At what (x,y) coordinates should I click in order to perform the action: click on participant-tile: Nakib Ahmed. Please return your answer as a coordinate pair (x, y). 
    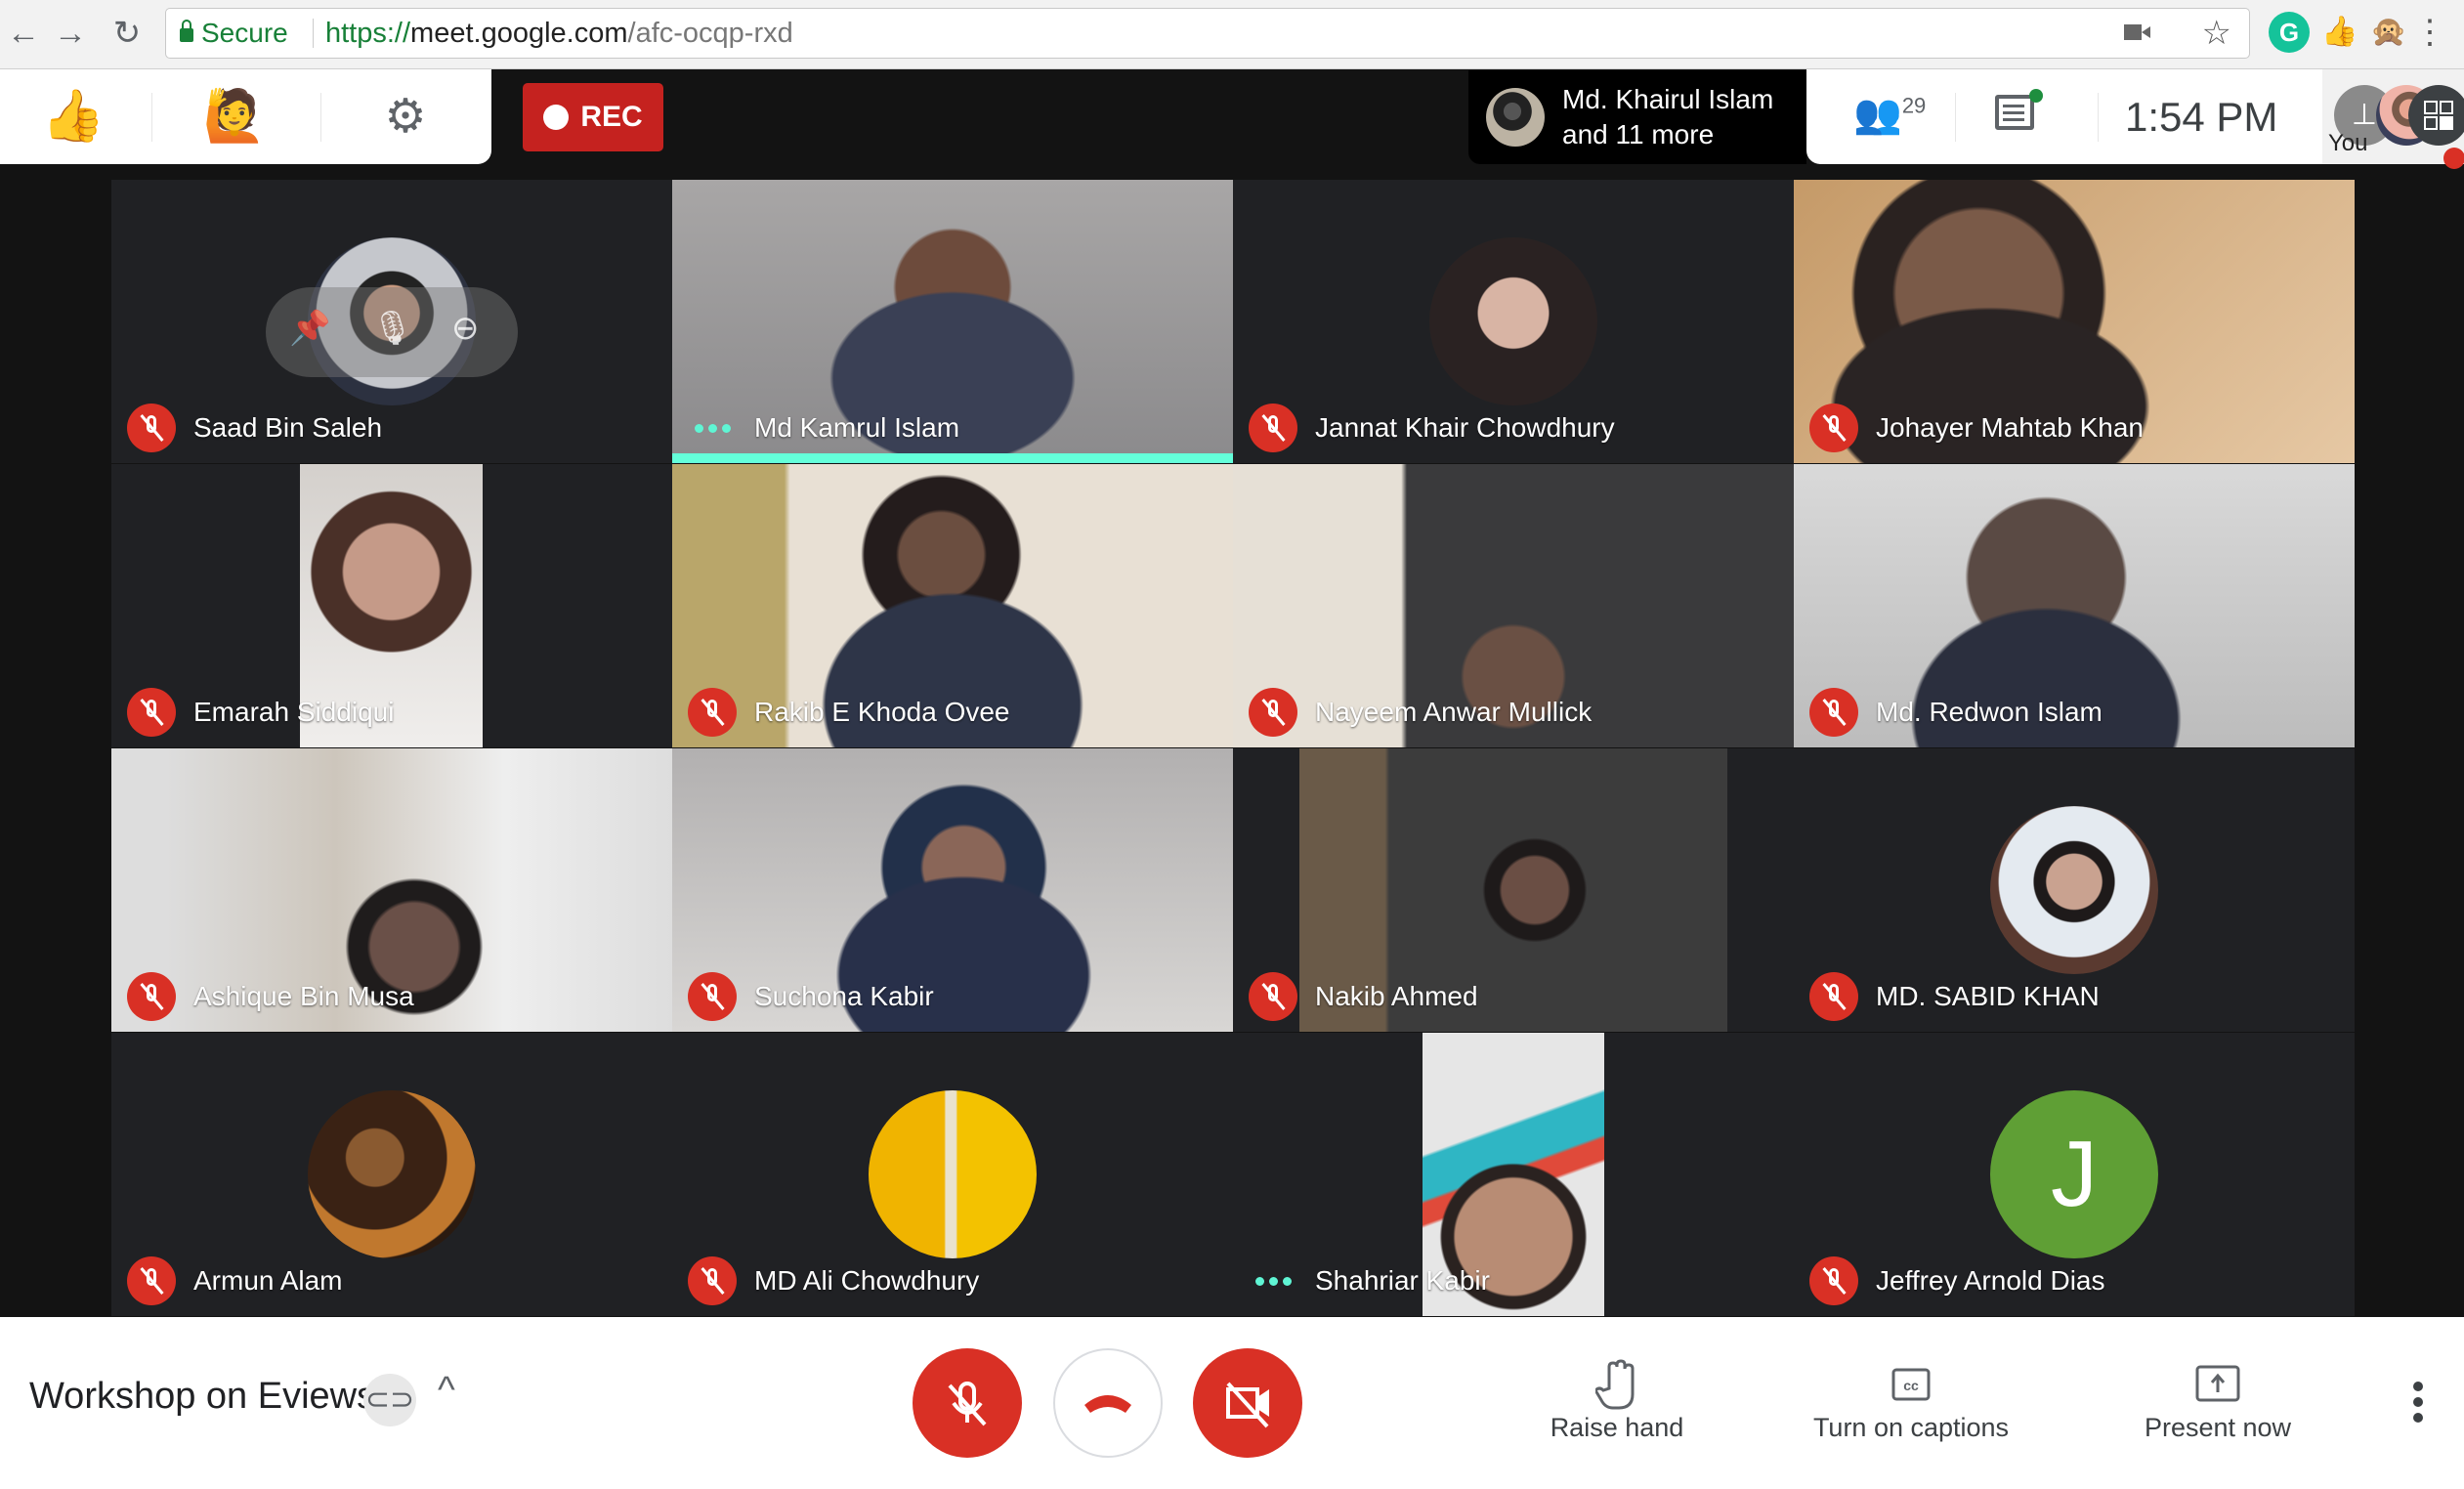
    Looking at the image, I should click on (1514, 890).